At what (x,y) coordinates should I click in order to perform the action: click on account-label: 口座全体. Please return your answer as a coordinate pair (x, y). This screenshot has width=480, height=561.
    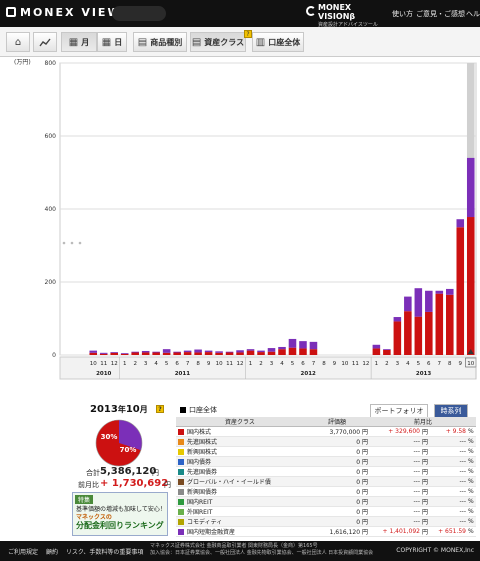
    Looking at the image, I should click on (198, 410).